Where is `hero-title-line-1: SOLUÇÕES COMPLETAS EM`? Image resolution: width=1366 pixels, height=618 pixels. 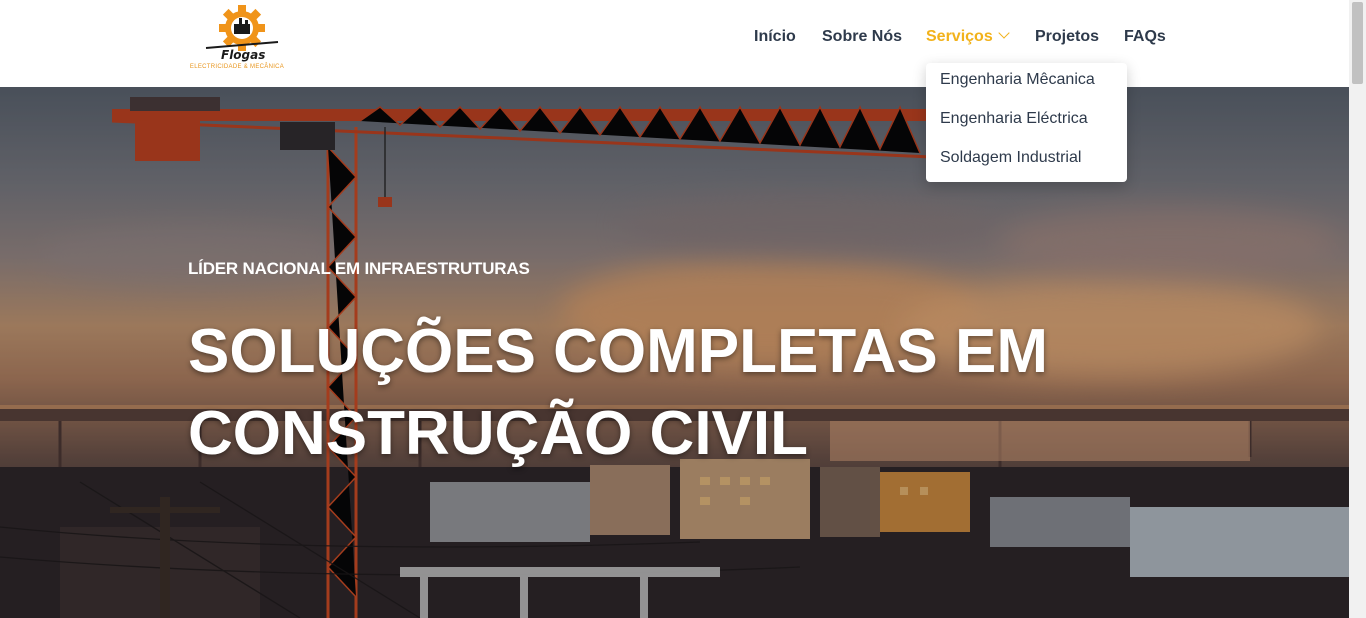 hero-title-line-1: SOLUÇÕES COMPLETAS EM is located at coordinates (618, 351).